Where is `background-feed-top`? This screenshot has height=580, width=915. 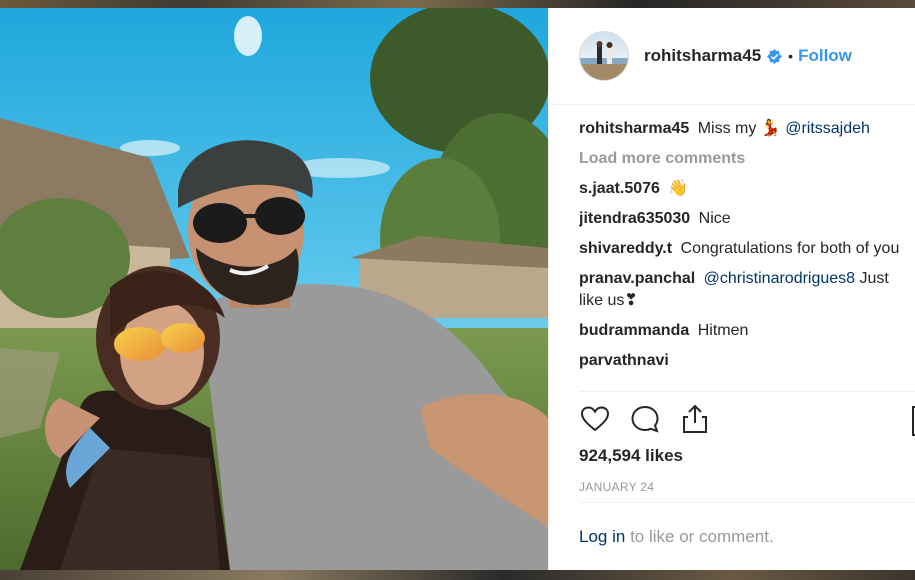
background-feed-top is located at coordinates (457, 4).